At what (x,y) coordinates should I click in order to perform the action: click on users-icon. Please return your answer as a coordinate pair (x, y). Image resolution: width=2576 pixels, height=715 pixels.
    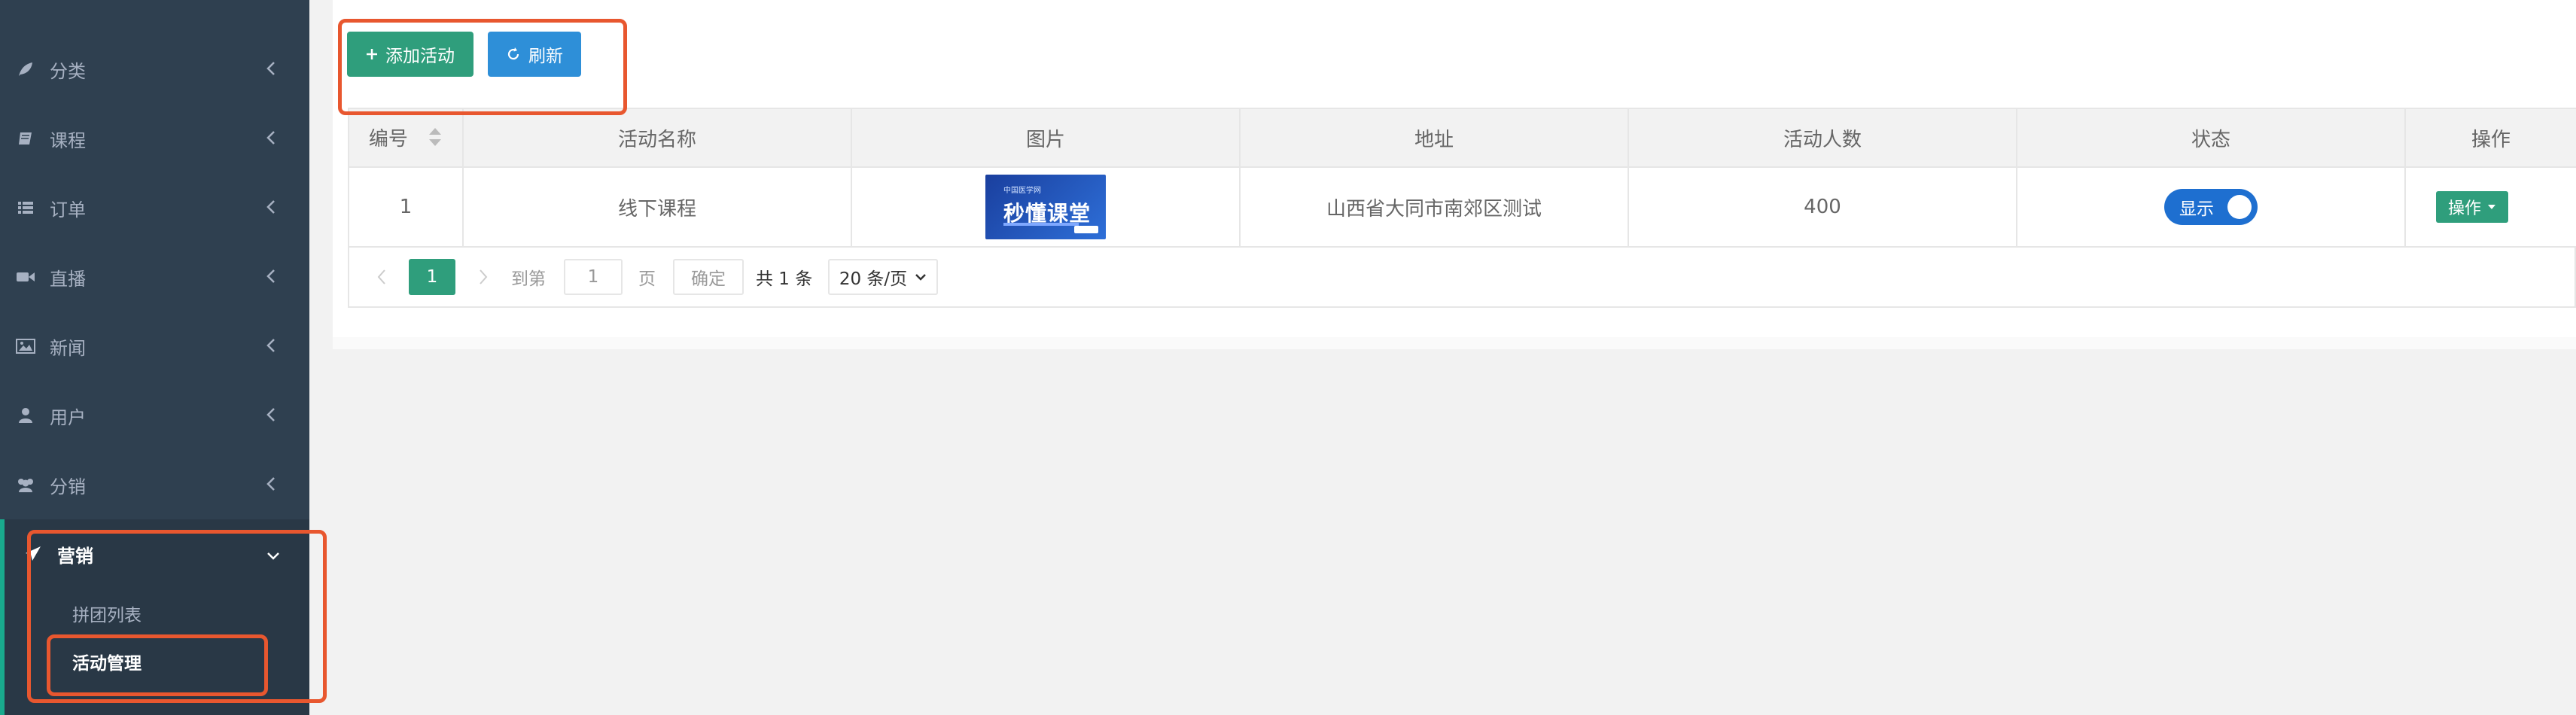
    Looking at the image, I should click on (26, 485).